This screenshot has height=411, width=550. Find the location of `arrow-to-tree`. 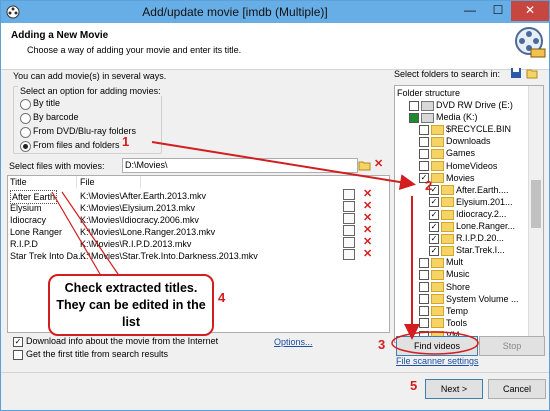

arrow-to-tree is located at coordinates (283, 165).